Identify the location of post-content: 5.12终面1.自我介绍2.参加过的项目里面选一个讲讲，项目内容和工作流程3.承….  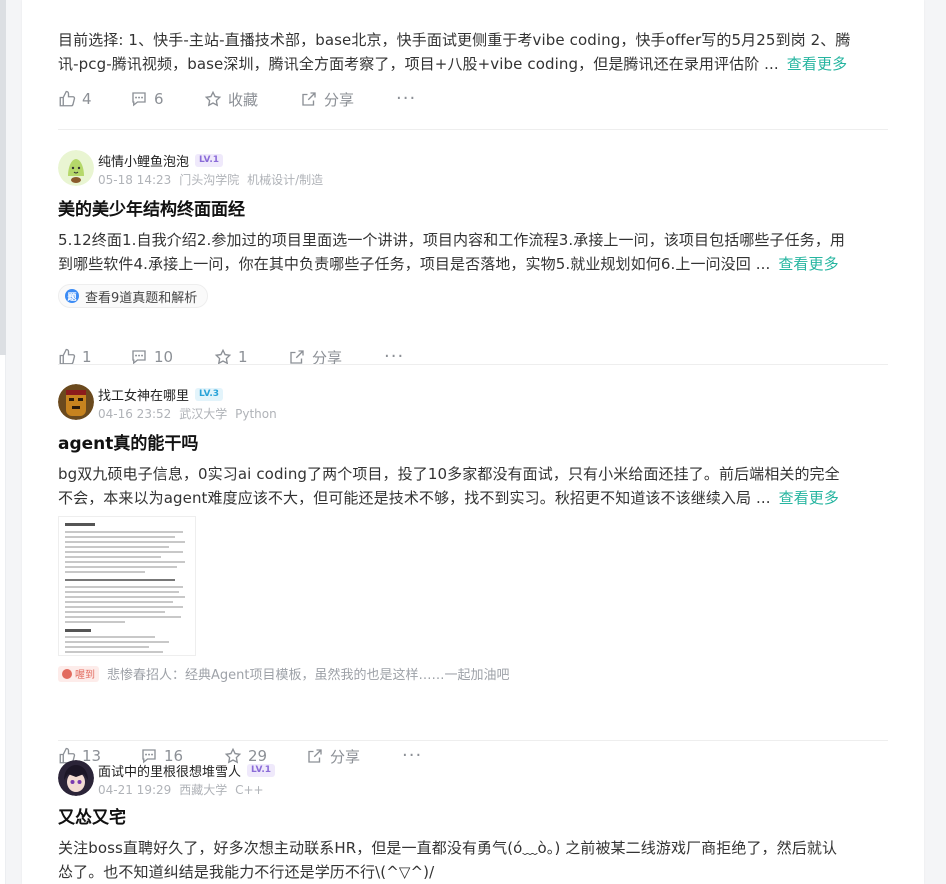
(473, 252).